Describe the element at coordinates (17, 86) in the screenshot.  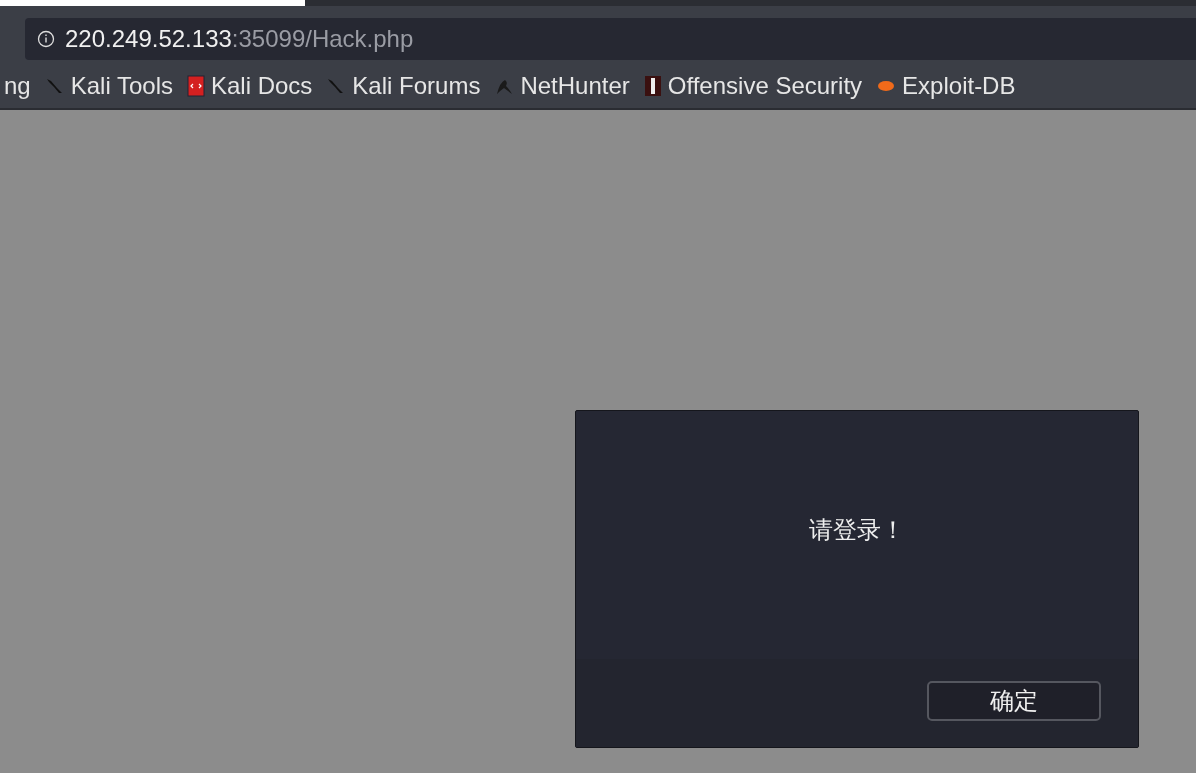
I see `bookmark-item: ng` at that location.